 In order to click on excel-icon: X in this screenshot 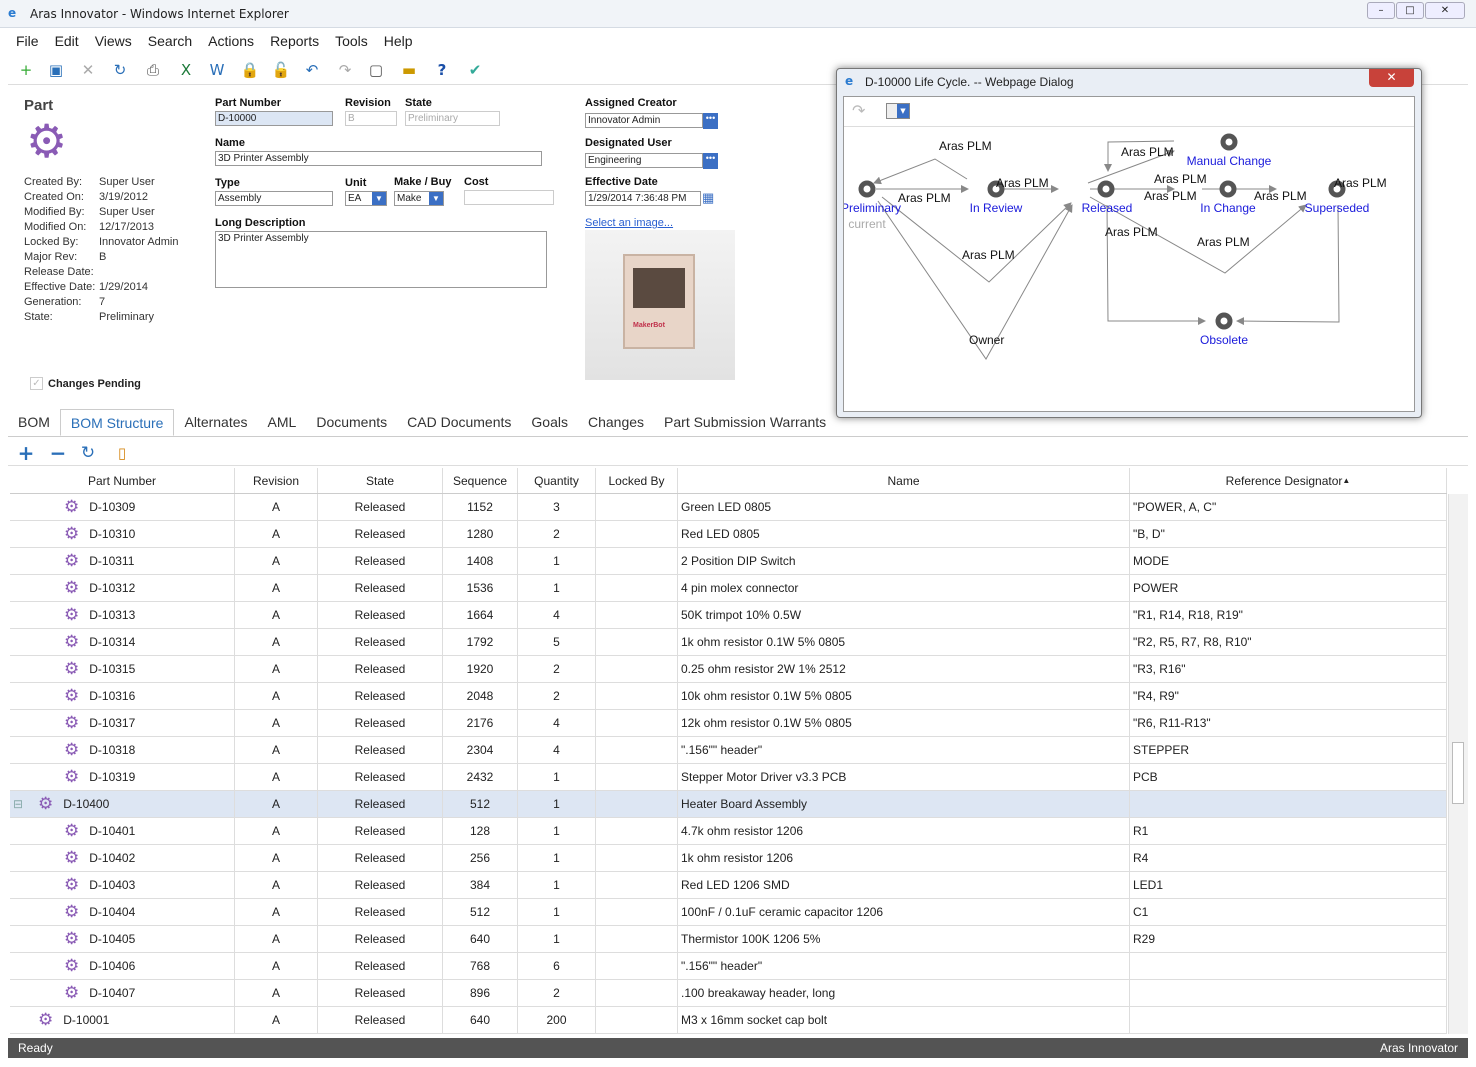, I will do `click(186, 70)`.